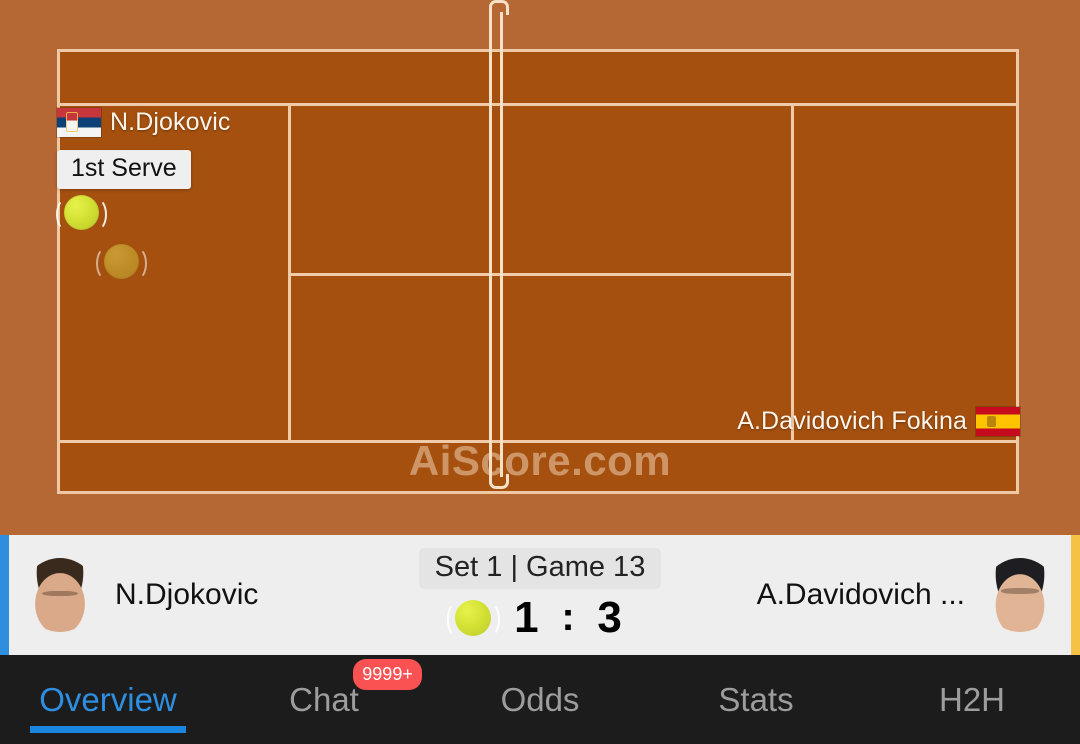 This screenshot has height=744, width=1080. What do you see at coordinates (852, 421) in the screenshot?
I see `court-player-bottom-name: A.Davidovich Fokina` at bounding box center [852, 421].